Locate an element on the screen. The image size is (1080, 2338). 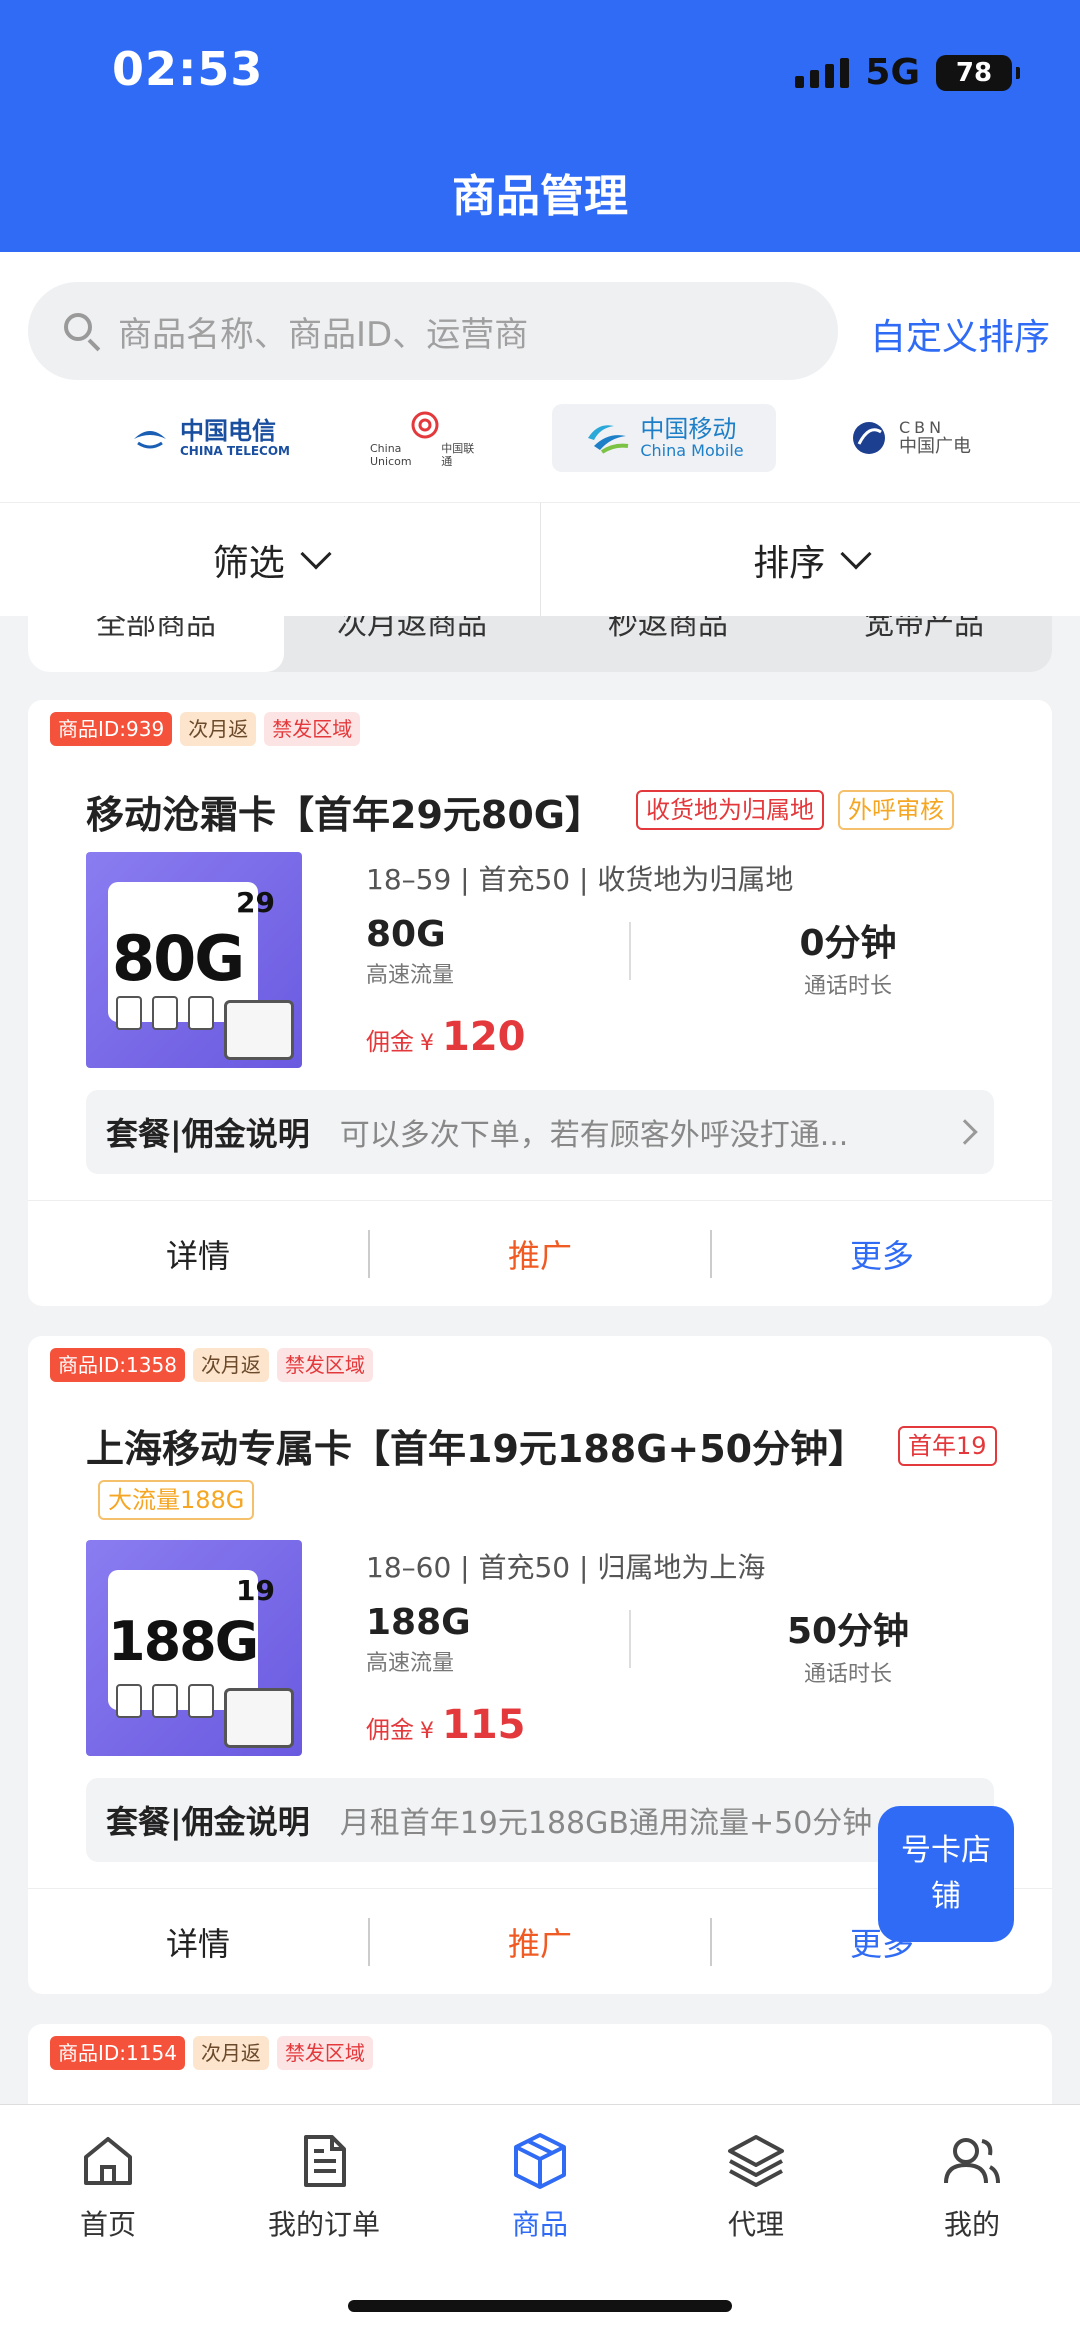
tab-agent-label: 代理 is located at coordinates (755, 2224).